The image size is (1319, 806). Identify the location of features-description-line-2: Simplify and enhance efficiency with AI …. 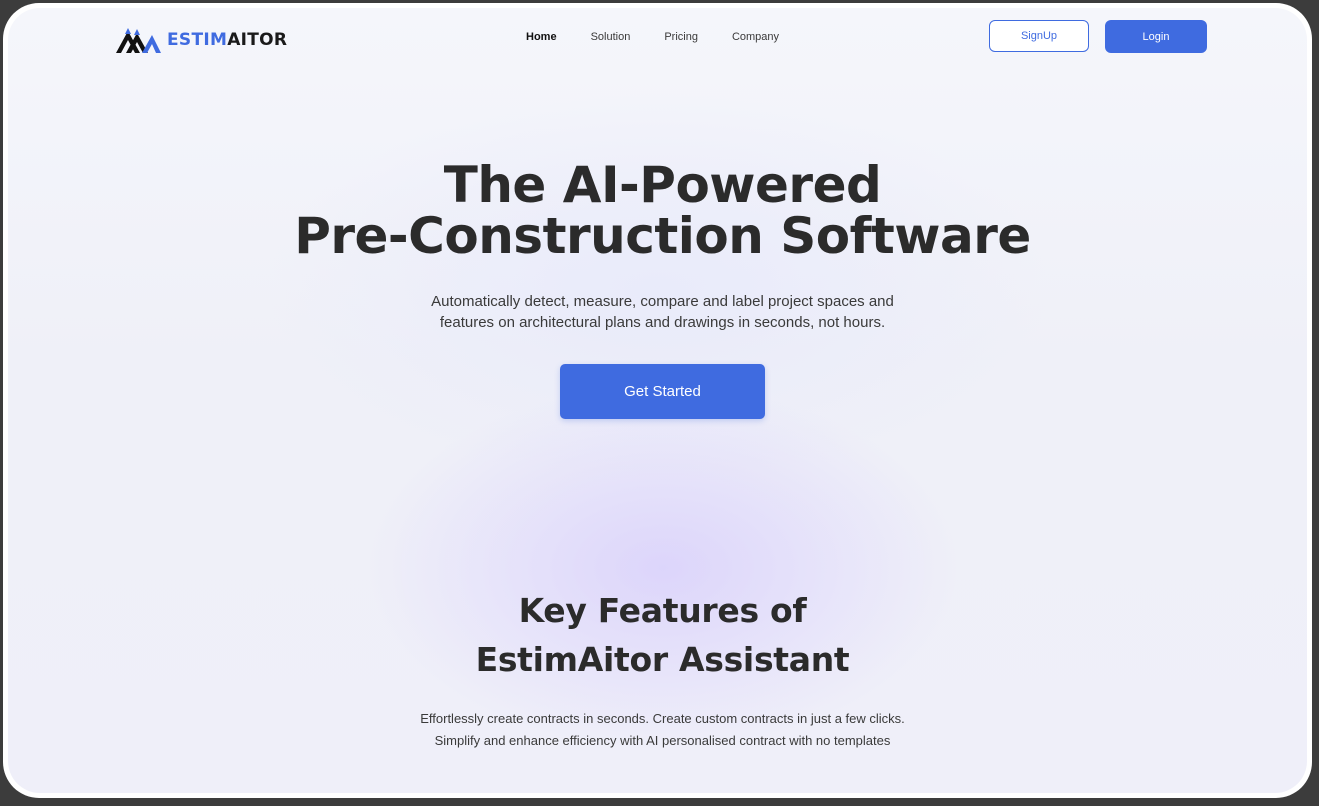
(662, 740).